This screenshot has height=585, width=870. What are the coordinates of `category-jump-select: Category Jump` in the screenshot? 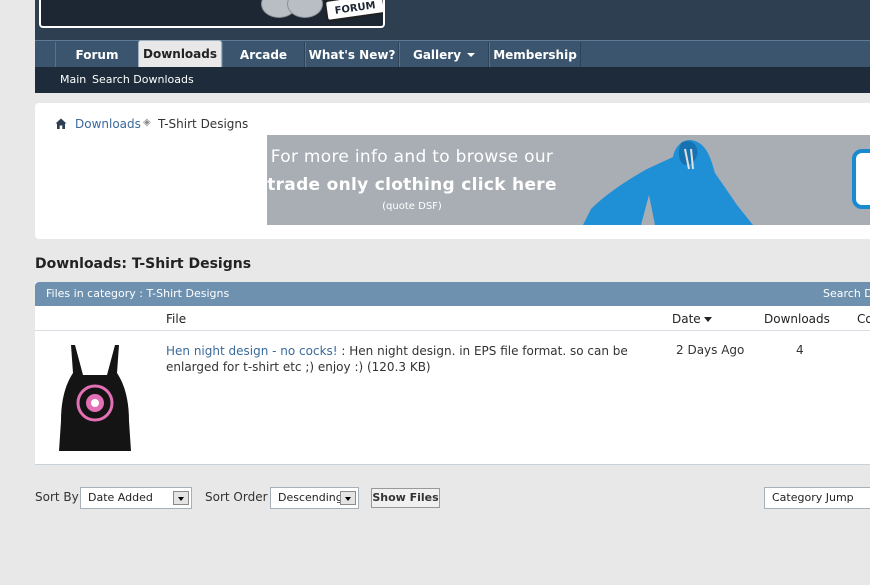 It's located at (817, 498).